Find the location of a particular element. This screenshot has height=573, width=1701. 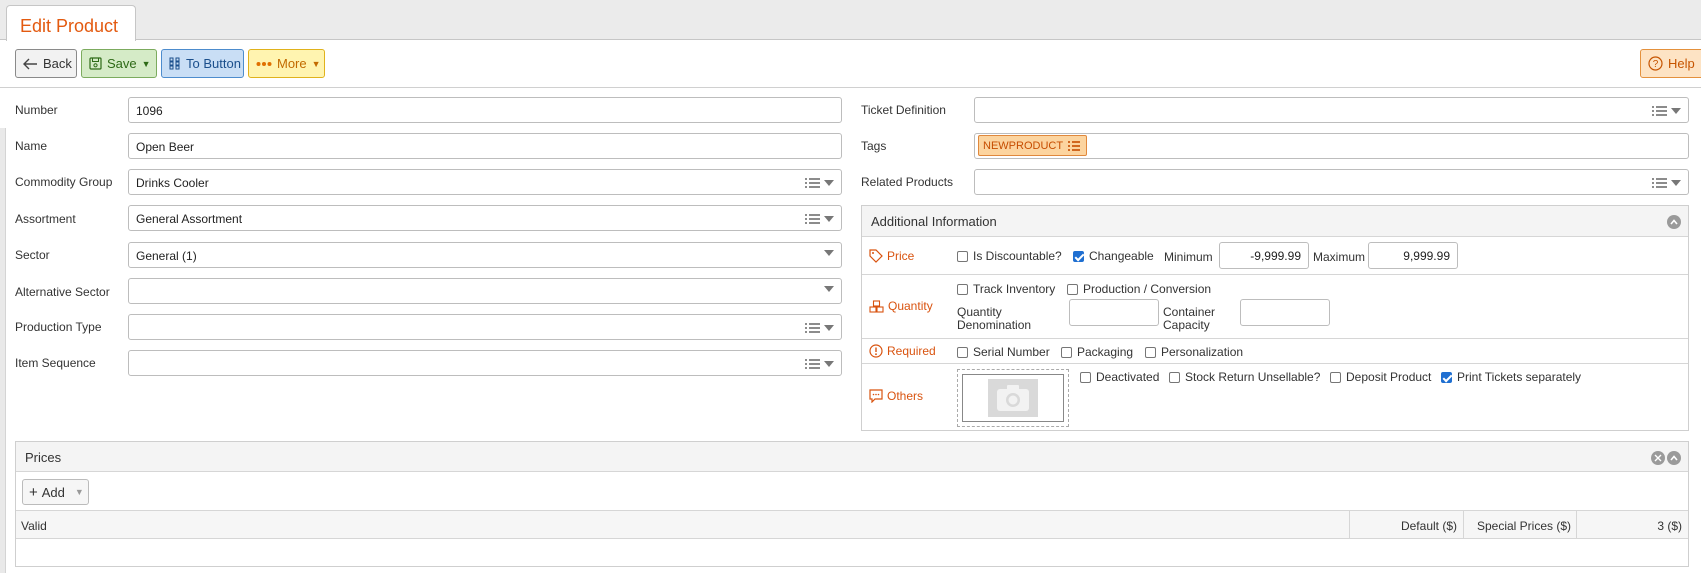

stock-return-unsellable-box is located at coordinates (1174, 377).